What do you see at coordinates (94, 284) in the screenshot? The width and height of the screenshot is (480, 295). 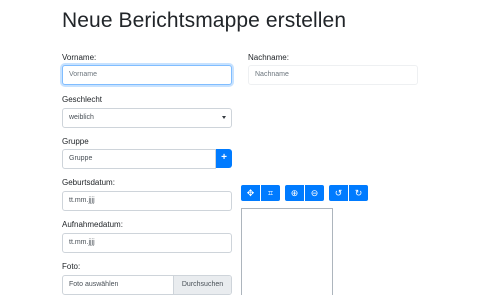 I see `foto-placeholder: Foto auswählen` at bounding box center [94, 284].